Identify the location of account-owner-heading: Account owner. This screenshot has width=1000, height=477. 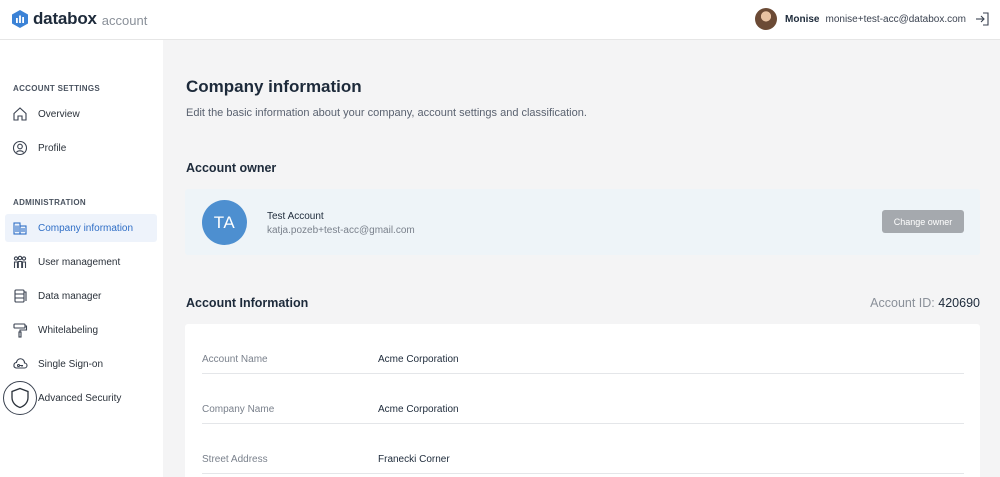
(231, 168).